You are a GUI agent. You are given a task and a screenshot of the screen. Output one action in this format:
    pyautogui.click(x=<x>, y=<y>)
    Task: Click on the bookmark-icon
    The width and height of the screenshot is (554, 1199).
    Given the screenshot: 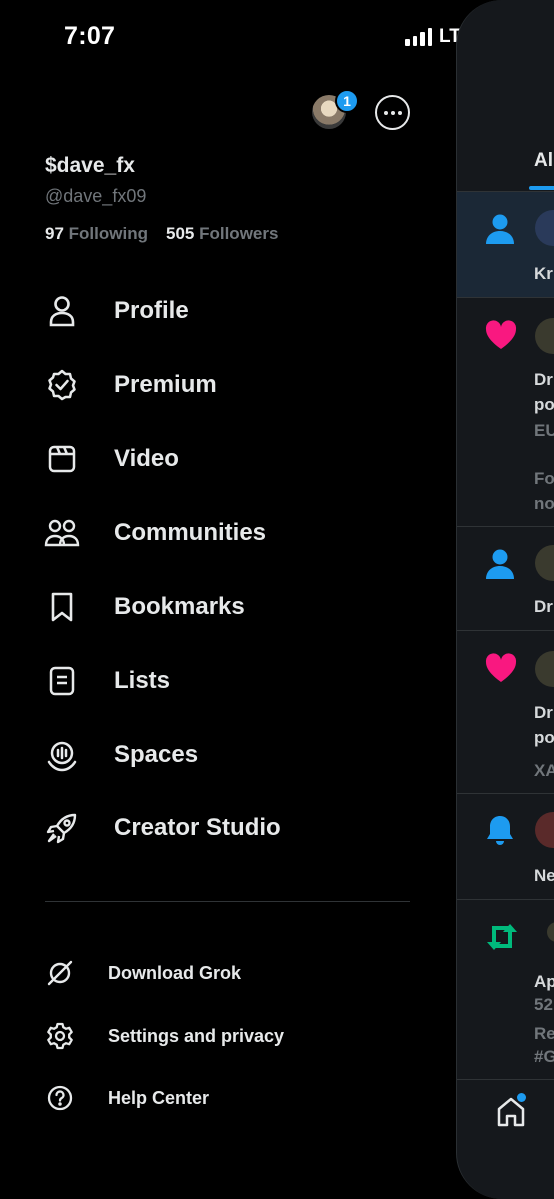 What is the action you would take?
    pyautogui.click(x=62, y=607)
    